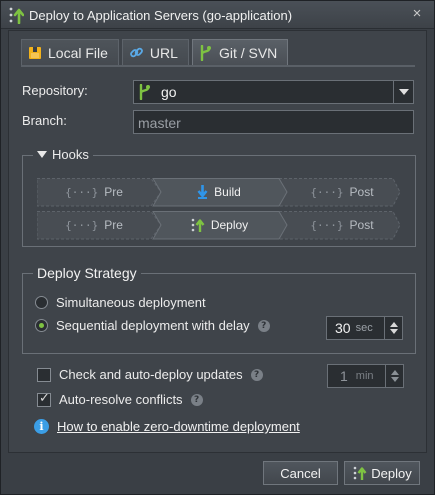 This screenshot has width=435, height=495. Describe the element at coordinates (343, 328) in the screenshot. I see `delay-value: 30` at that location.